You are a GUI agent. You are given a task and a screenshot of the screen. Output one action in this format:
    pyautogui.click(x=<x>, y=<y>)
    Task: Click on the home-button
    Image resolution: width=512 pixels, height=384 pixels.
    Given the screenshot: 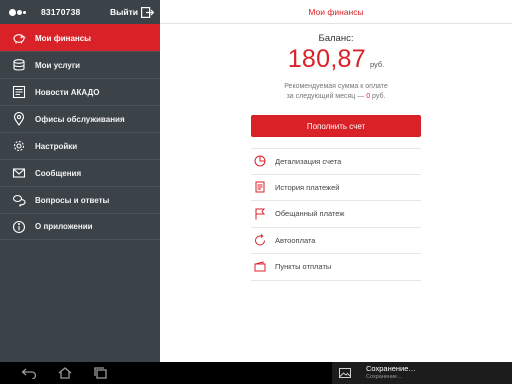 What is the action you would take?
    pyautogui.click(x=65, y=373)
    